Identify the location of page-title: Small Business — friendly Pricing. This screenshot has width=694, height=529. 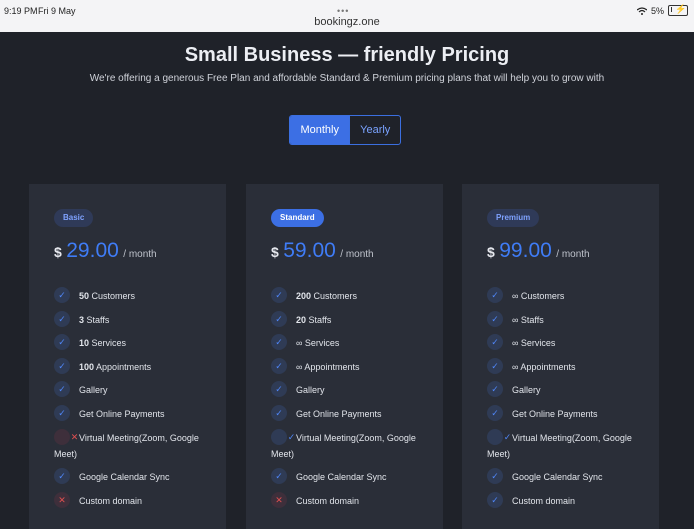
(347, 55).